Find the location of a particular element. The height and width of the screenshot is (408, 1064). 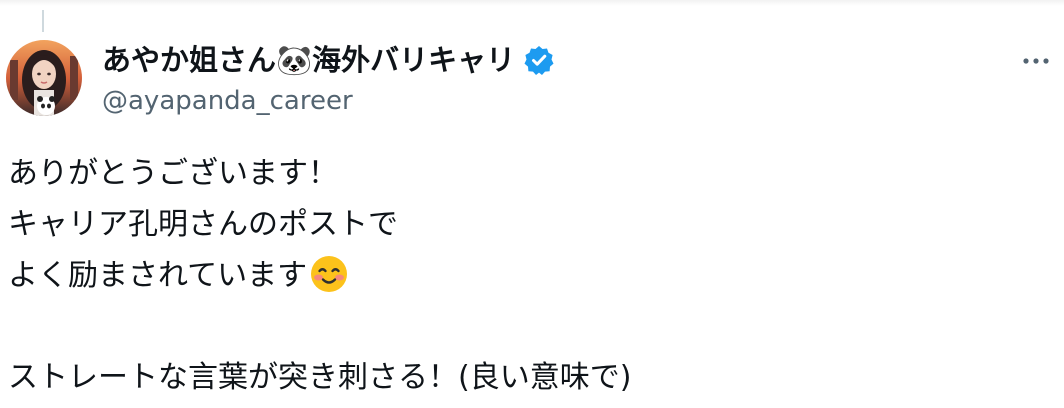

tweet-line-2: キャリア孔明さんのポストで is located at coordinates (203, 224).